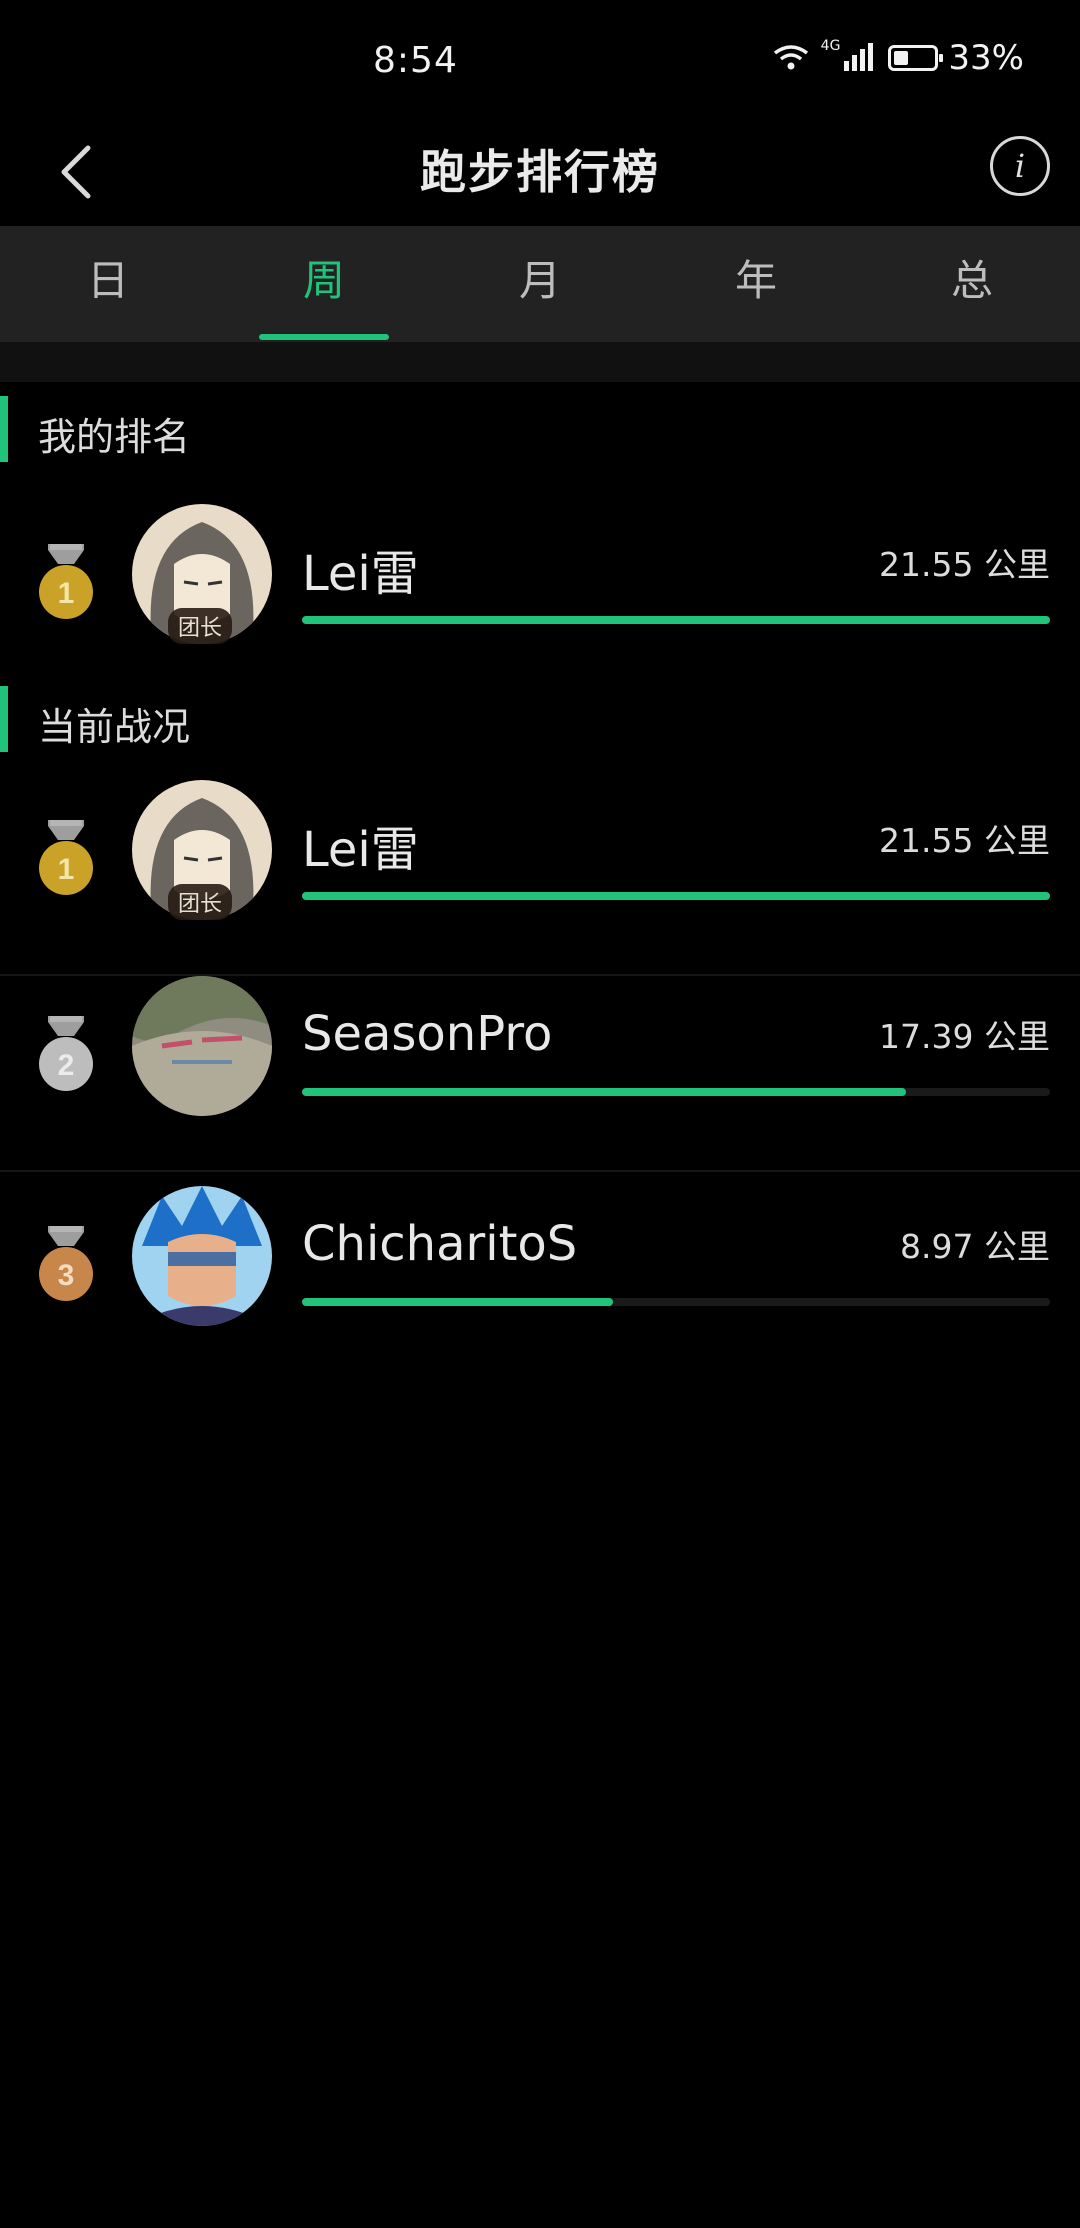 This screenshot has height=2228, width=1080. Describe the element at coordinates (755, 280) in the screenshot. I see `tab-label: 年` at that location.